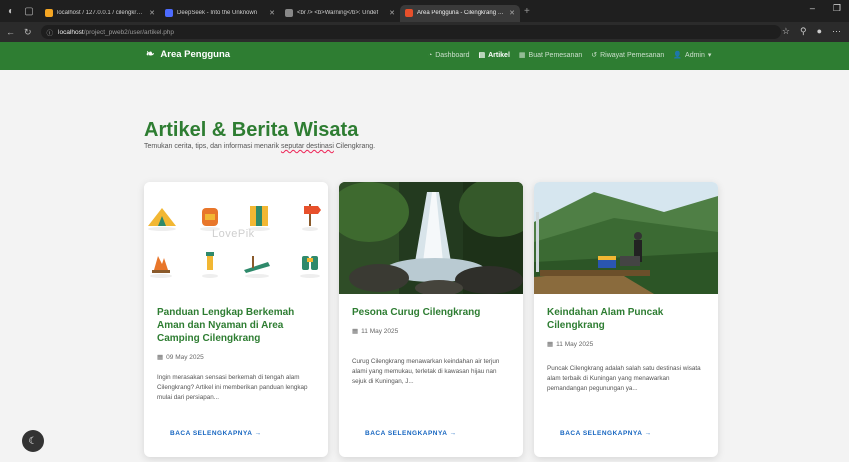 This screenshot has height=462, width=849. Describe the element at coordinates (482, 55) in the screenshot. I see `newspaper-icon: ▤` at that location.